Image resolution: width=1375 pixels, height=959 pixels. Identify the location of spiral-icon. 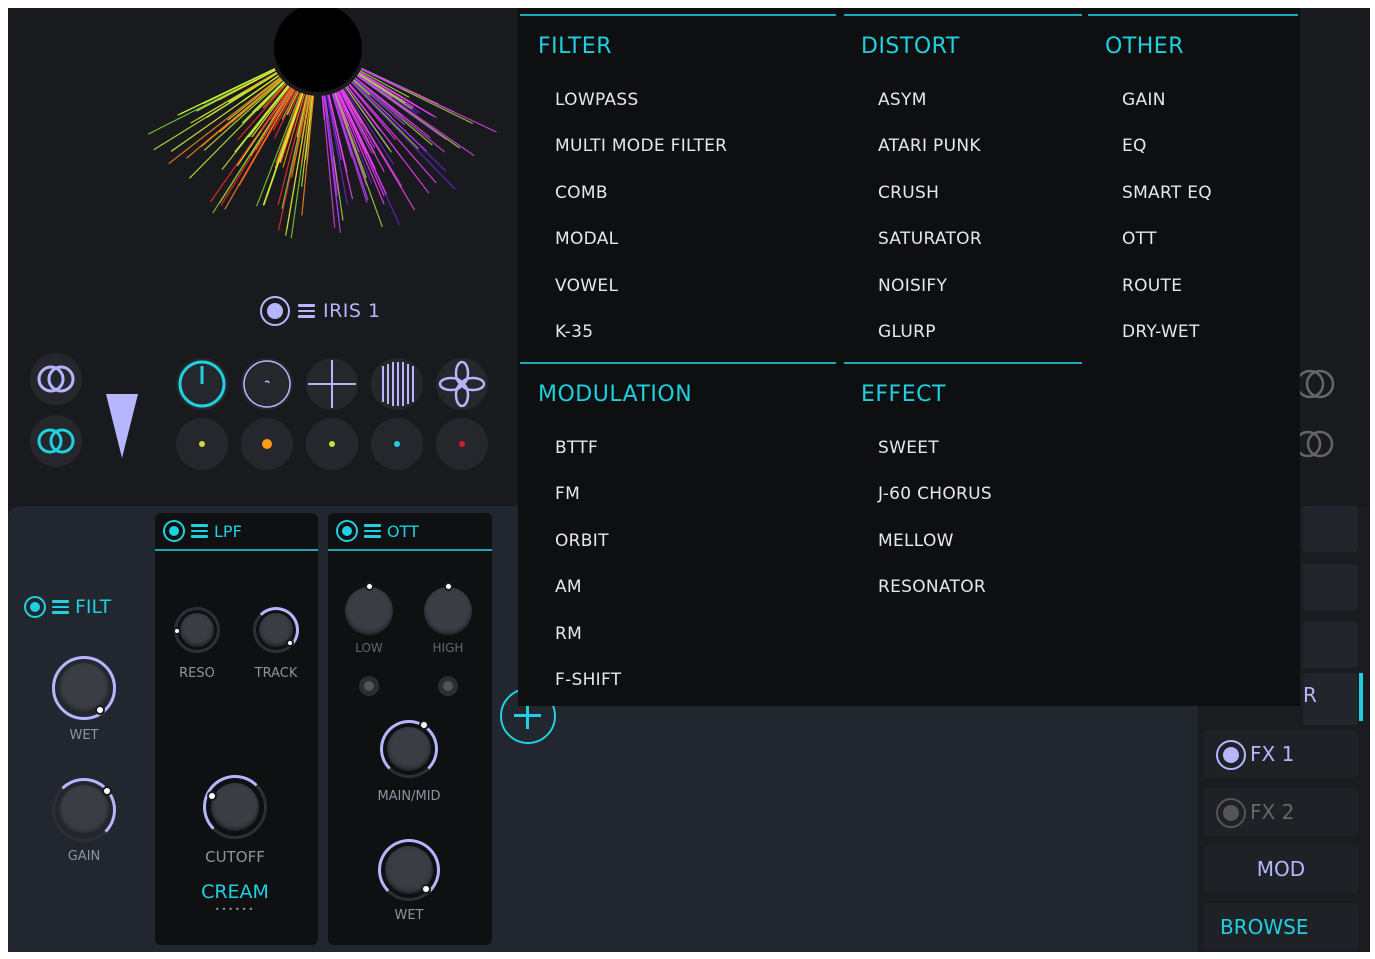
(267, 384).